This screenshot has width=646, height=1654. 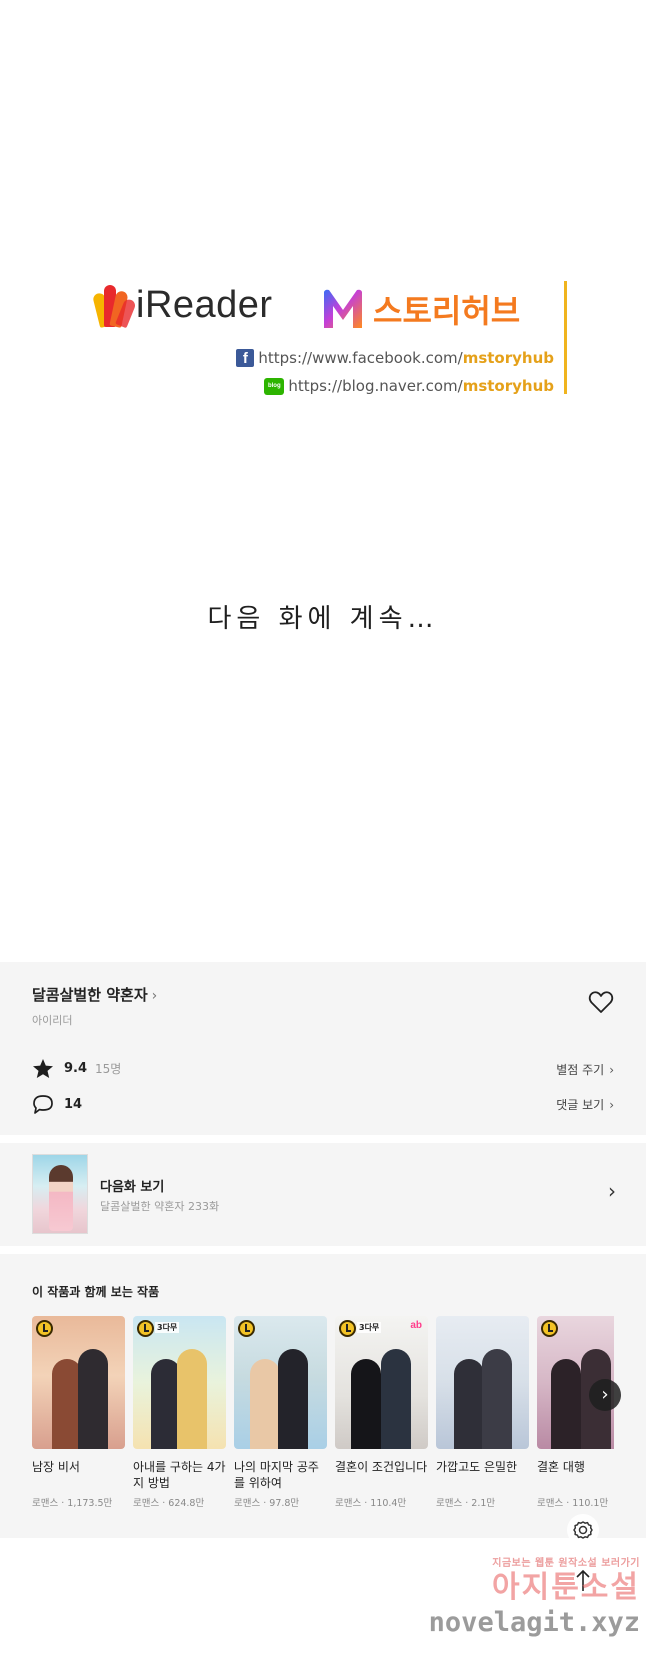 I want to click on recommendation-card: 3다무 ab 결혼이 조건입니다 로맨스 · 110.4만, so click(x=381, y=1412).